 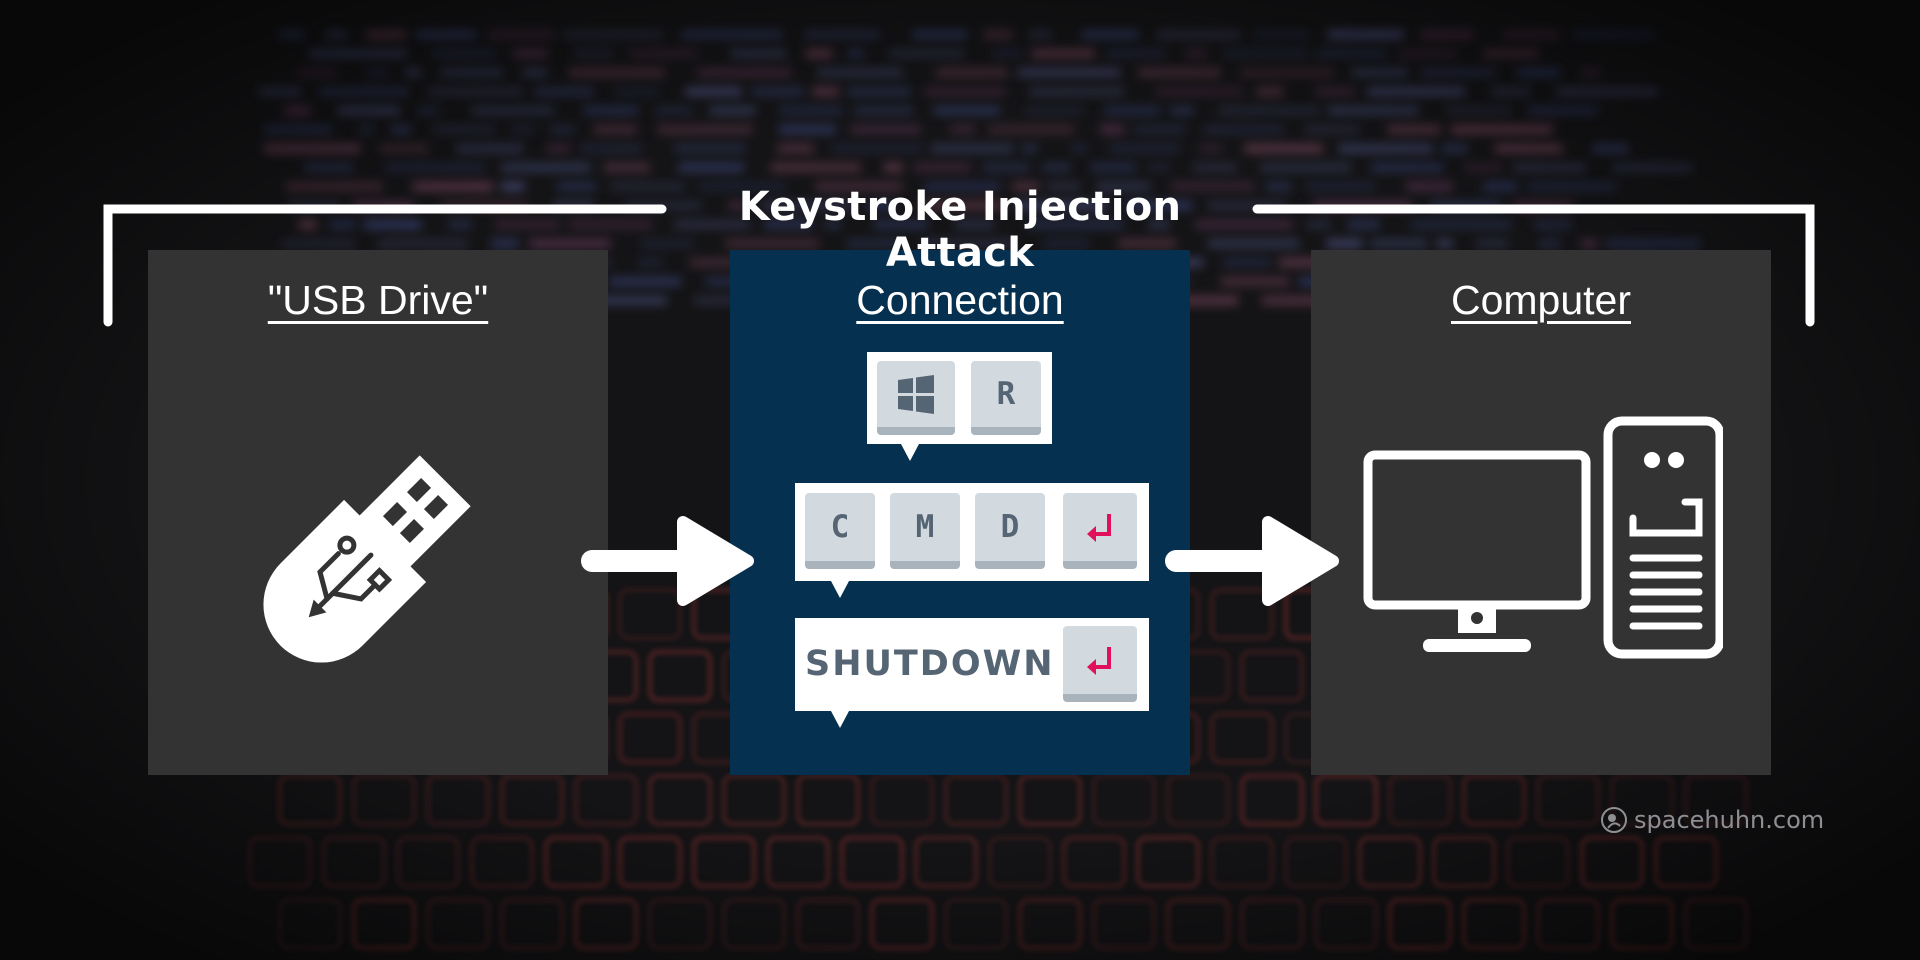 I want to click on key-m: M, so click(x=925, y=531).